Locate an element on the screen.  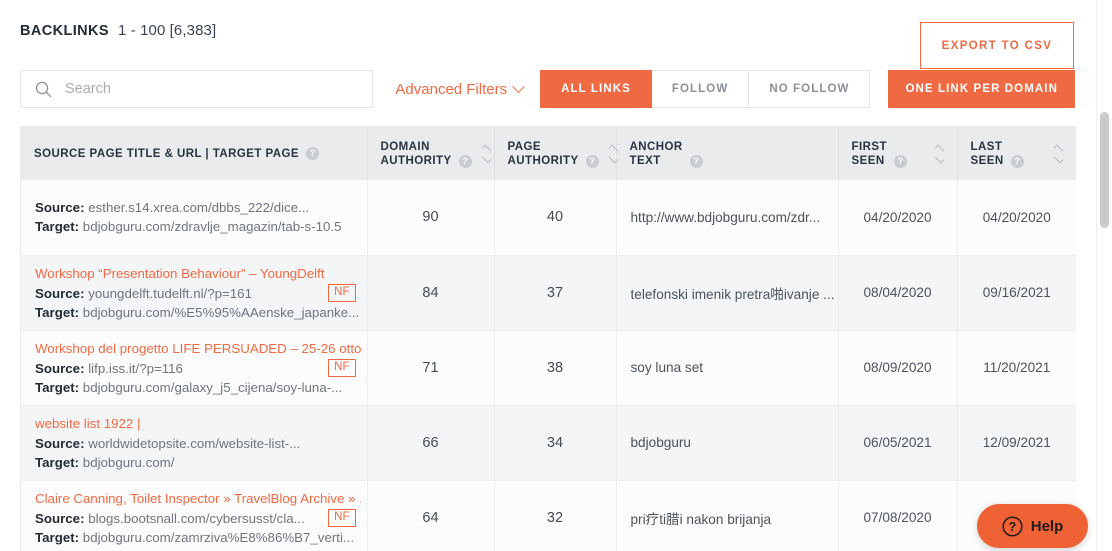
column-header-first-seen: FIRST SEEN ? is located at coordinates (898, 153).